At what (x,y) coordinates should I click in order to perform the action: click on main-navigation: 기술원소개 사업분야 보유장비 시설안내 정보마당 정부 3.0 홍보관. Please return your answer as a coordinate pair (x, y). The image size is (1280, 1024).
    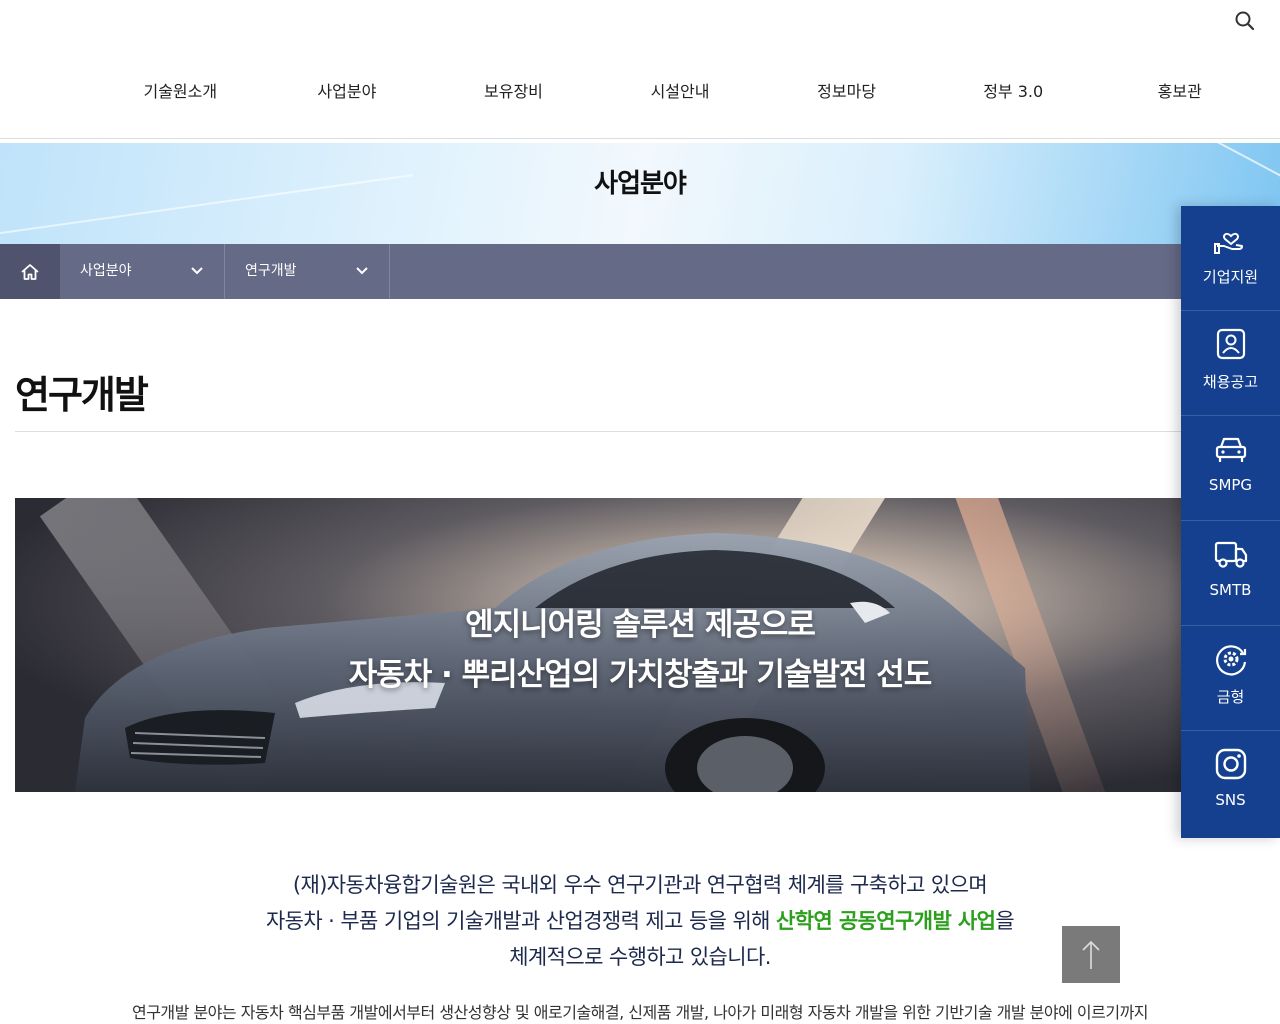
    Looking at the image, I should click on (680, 92).